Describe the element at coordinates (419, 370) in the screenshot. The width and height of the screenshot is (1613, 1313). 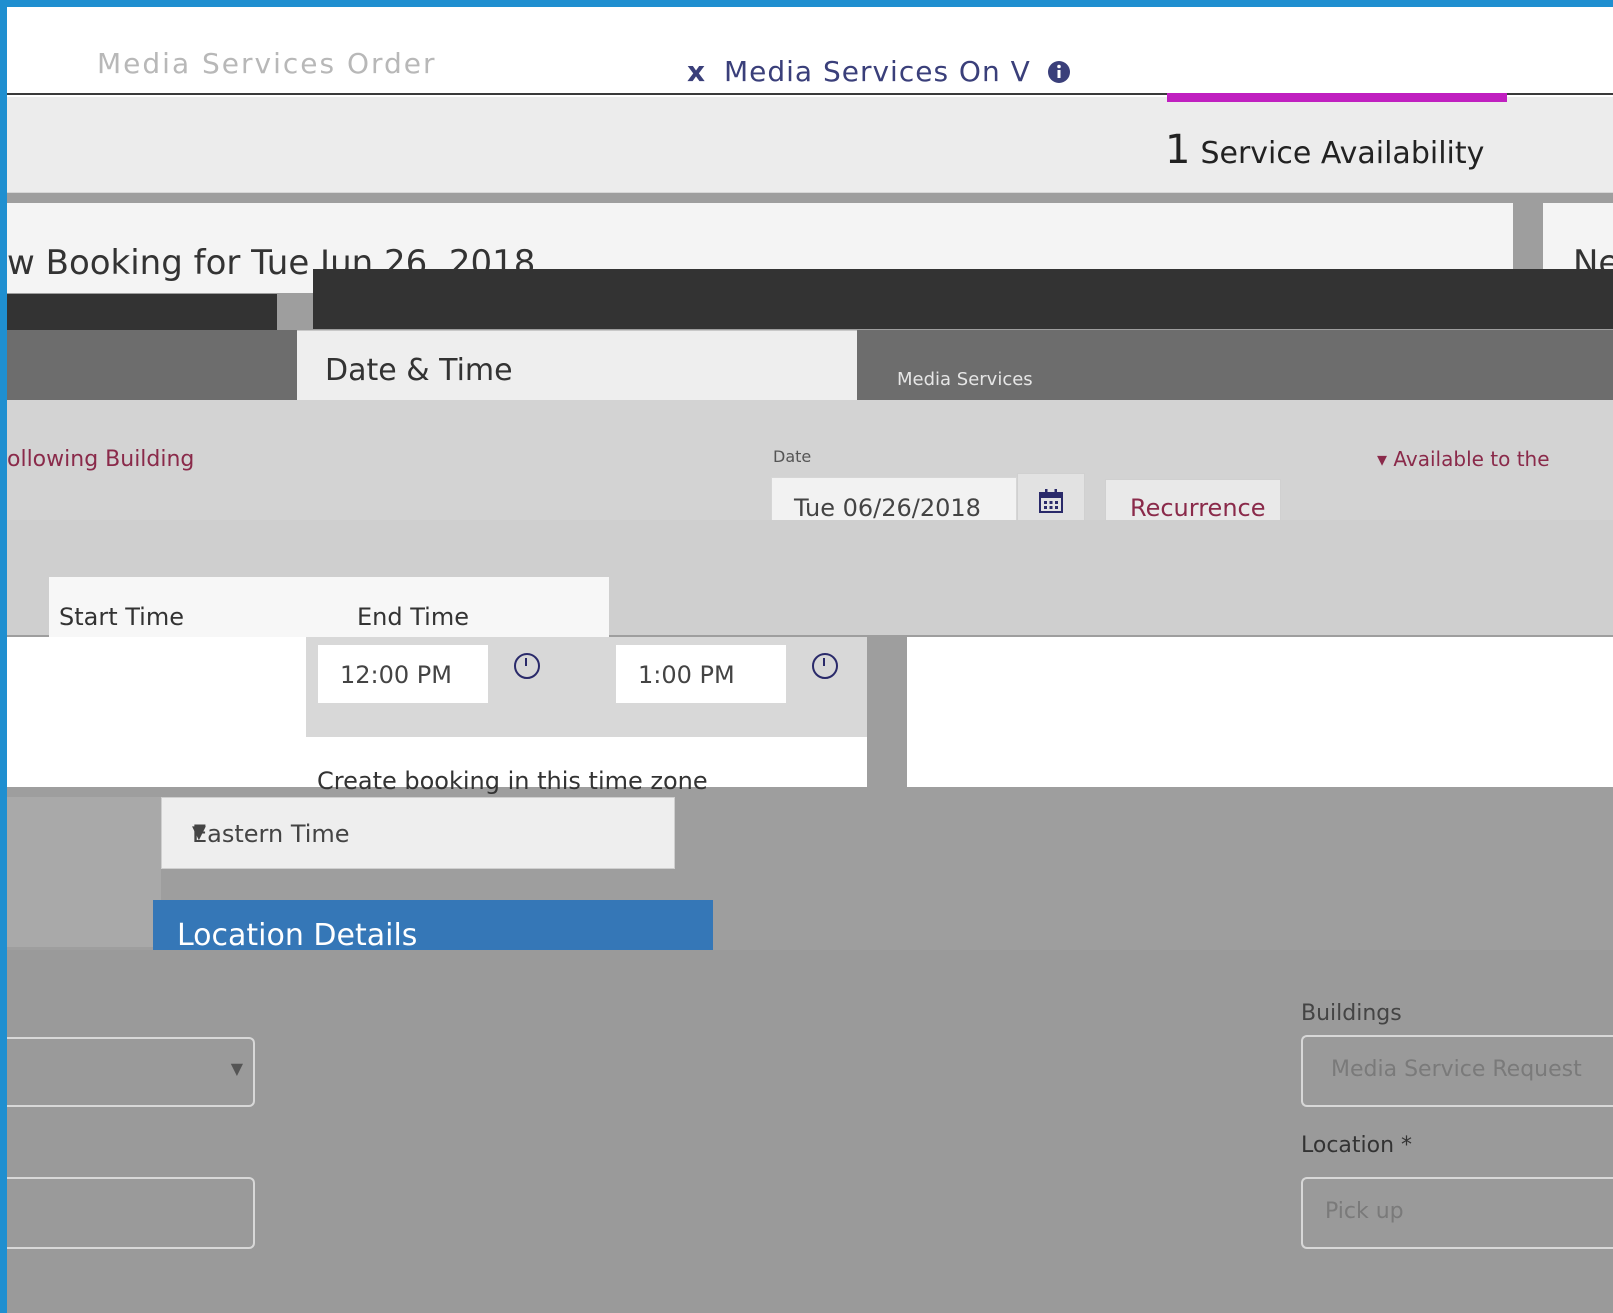
I see `tab-label: Date & Time` at that location.